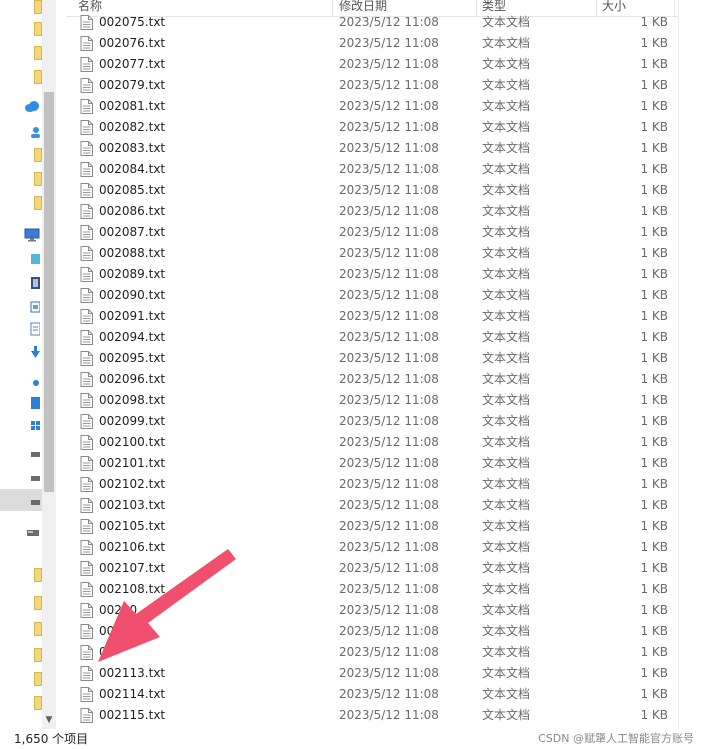 The height and width of the screenshot is (749, 704). What do you see at coordinates (372, 442) in the screenshot?
I see `table-row: 002100.txt 2023/5/12 11:08 文本文档 1 KB` at bounding box center [372, 442].